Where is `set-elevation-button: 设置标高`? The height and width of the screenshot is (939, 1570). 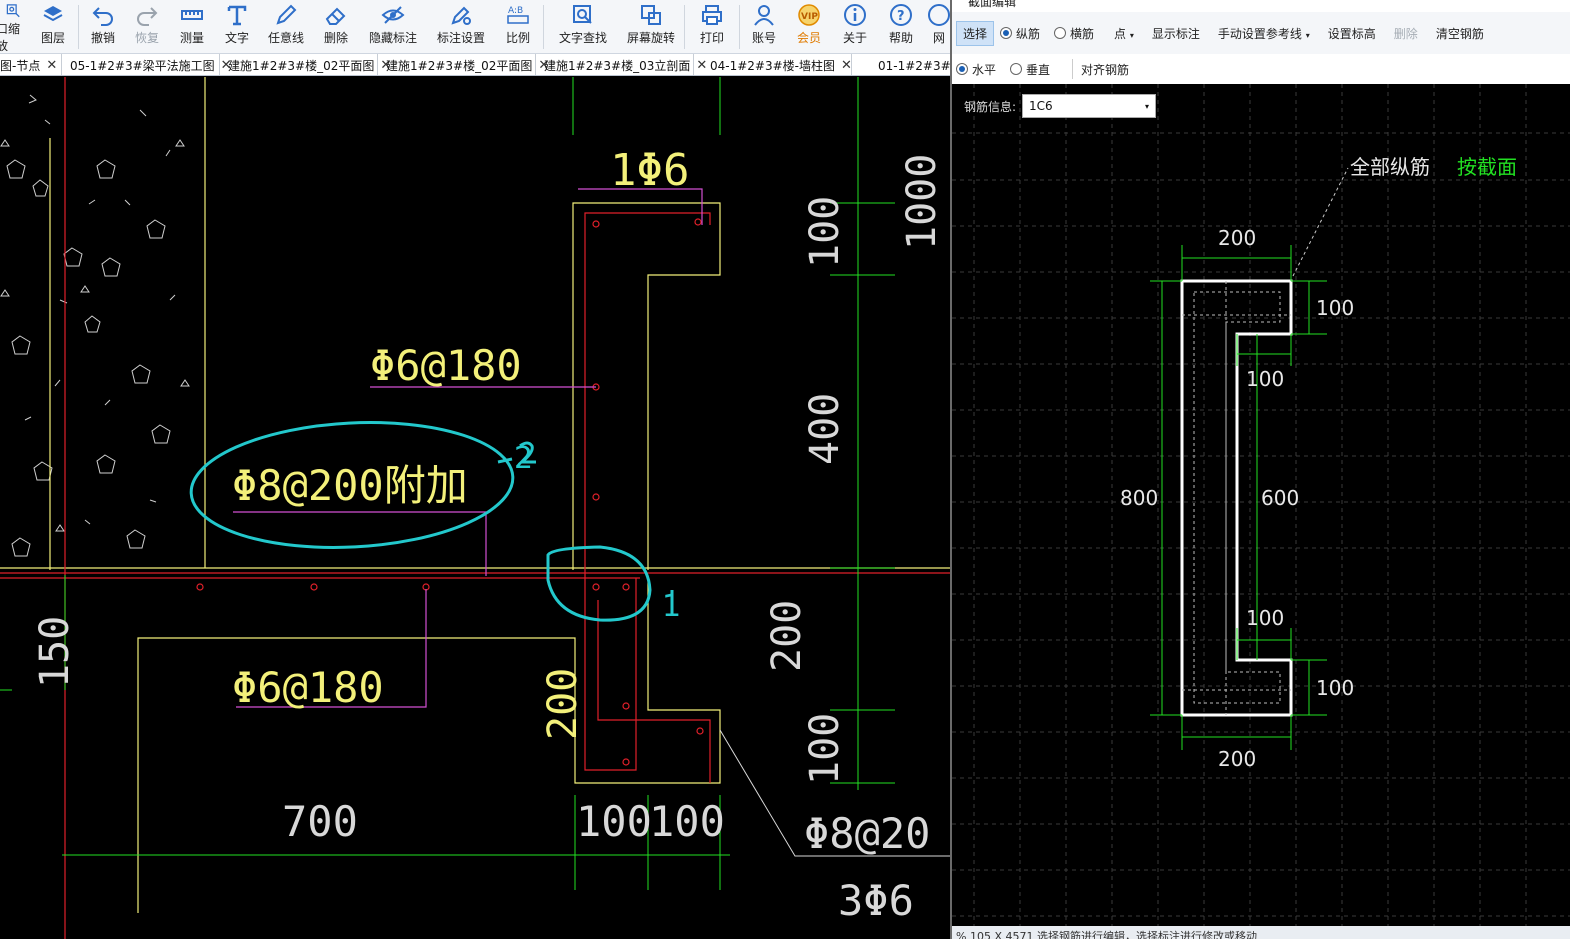 set-elevation-button: 设置标高 is located at coordinates (1352, 33).